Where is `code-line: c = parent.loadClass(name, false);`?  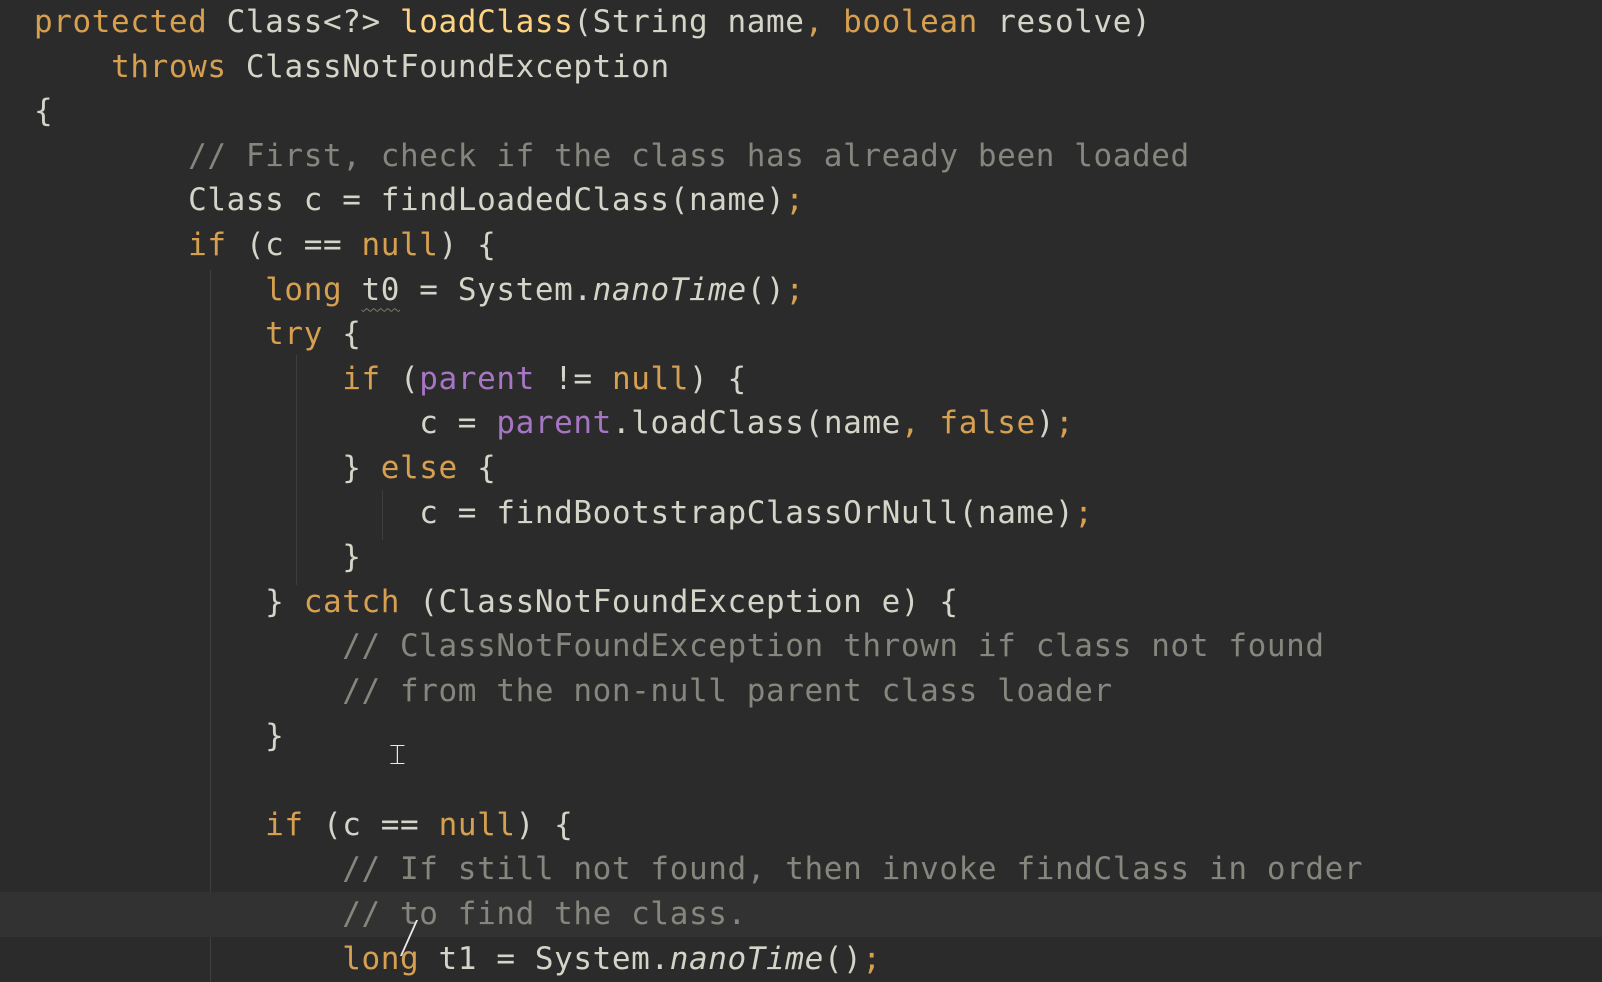 code-line: c = parent.loadClass(name, false); is located at coordinates (801, 423).